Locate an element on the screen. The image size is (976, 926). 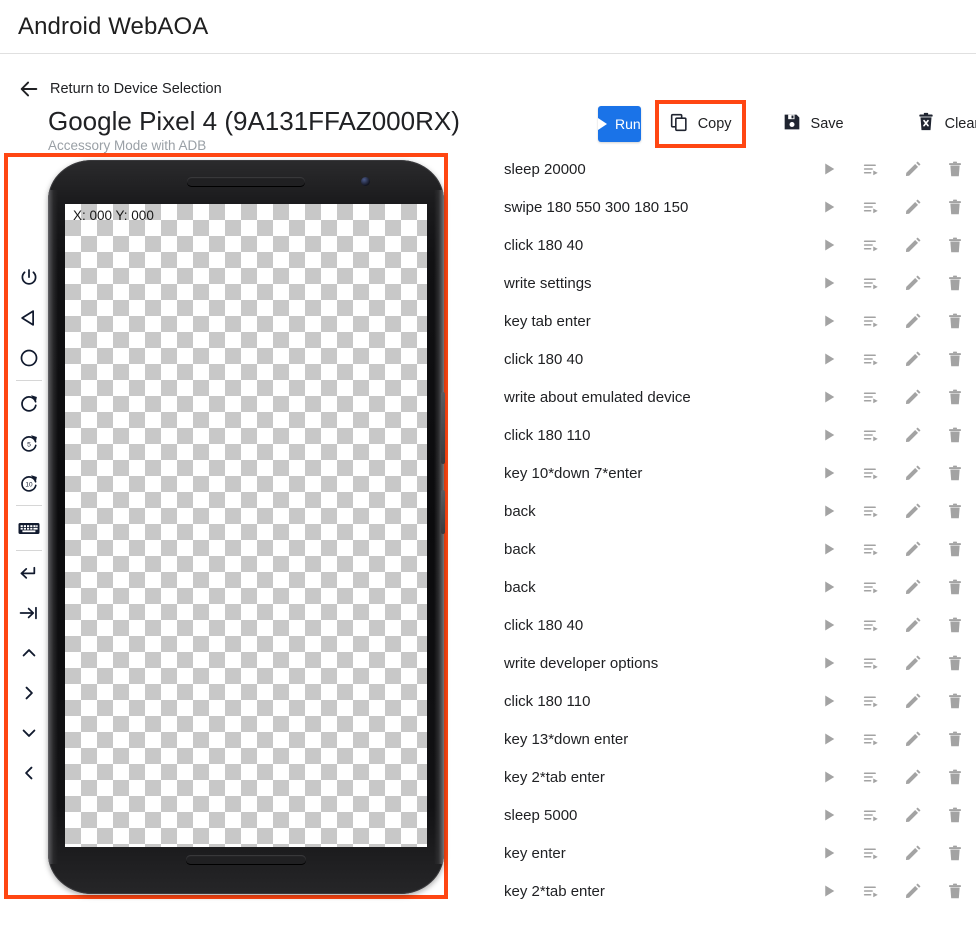
tab-key-icon is located at coordinates (29, 613).